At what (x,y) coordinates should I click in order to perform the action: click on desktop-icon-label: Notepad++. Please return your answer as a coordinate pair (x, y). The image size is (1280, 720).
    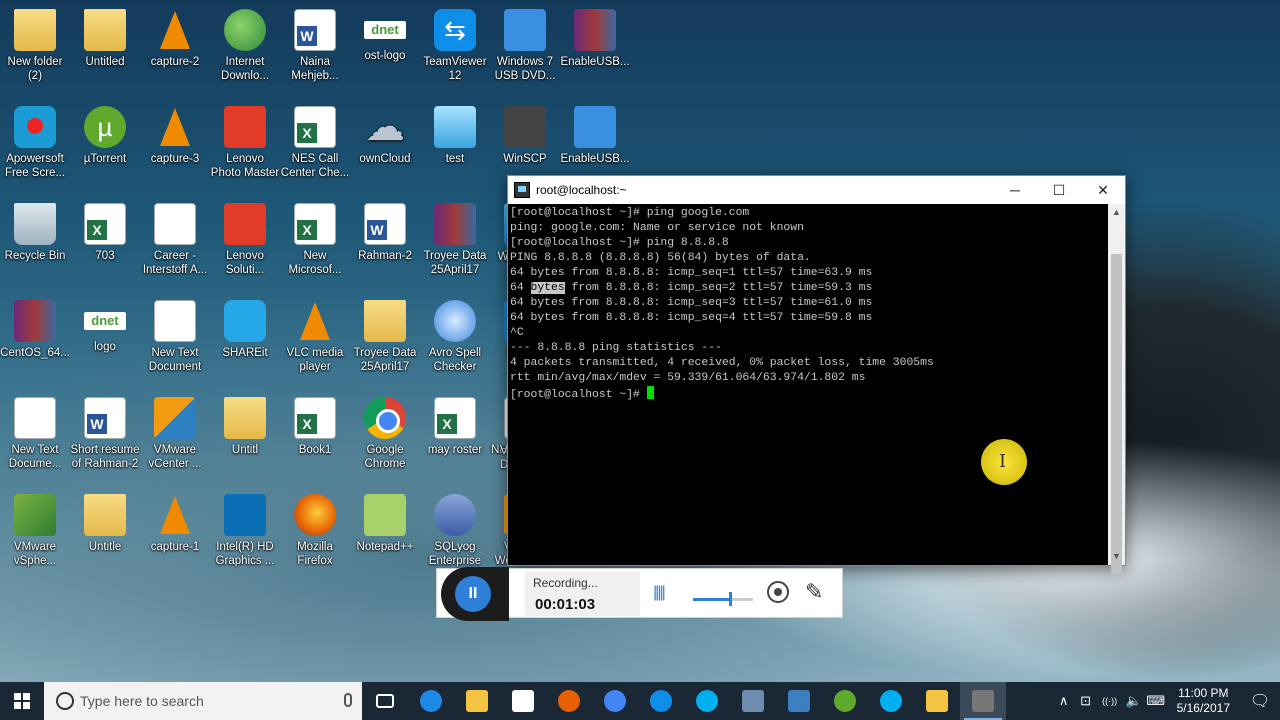
    Looking at the image, I should click on (385, 547).